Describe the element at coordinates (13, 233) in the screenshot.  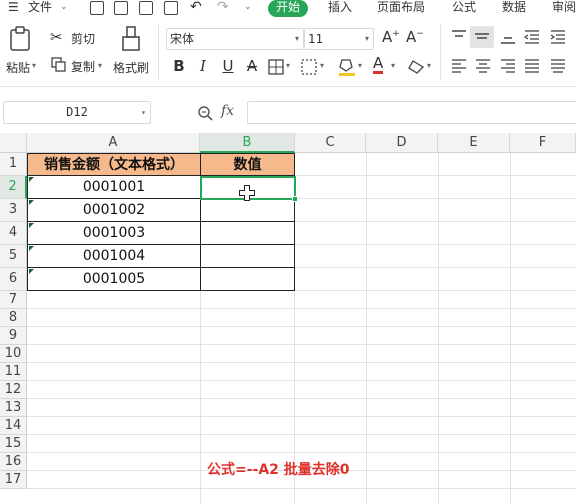
I see `row-header-4: 4` at that location.